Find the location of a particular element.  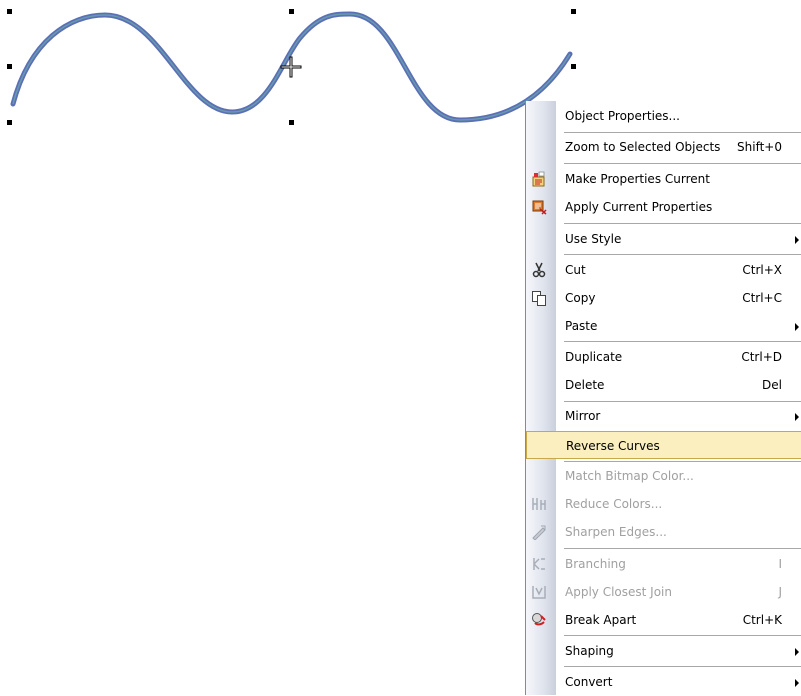

menu-item-shortcut: Ctrl+K is located at coordinates (762, 620).